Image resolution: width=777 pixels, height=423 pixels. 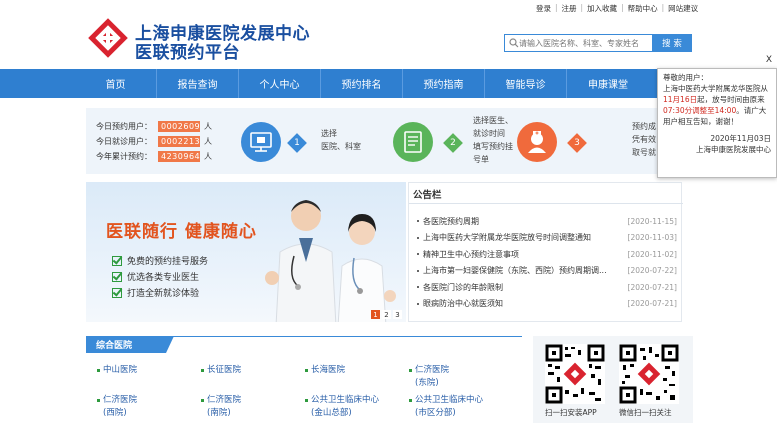 What do you see at coordinates (493, 146) in the screenshot?
I see `step-line: 填写预约挂` at bounding box center [493, 146].